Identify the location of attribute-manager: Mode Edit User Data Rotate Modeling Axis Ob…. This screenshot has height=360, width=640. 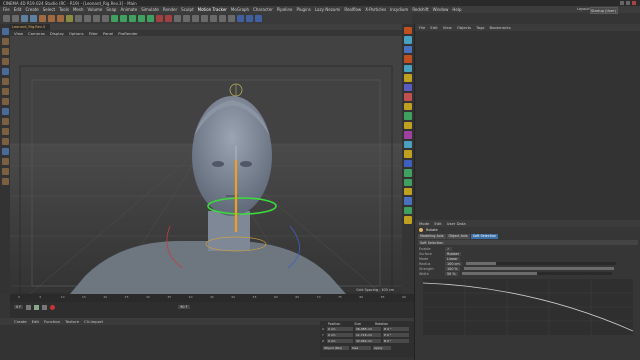
(527, 290).